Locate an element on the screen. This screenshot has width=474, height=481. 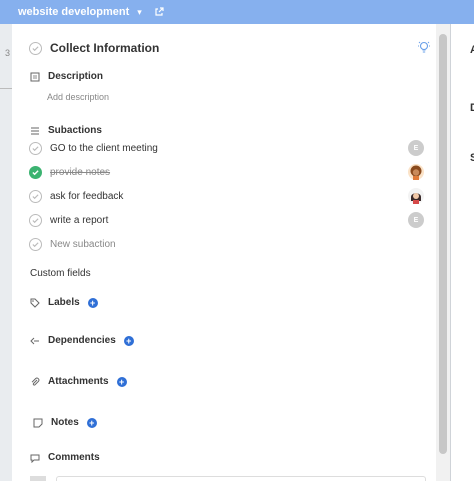
paperclip-icon is located at coordinates (35, 381).